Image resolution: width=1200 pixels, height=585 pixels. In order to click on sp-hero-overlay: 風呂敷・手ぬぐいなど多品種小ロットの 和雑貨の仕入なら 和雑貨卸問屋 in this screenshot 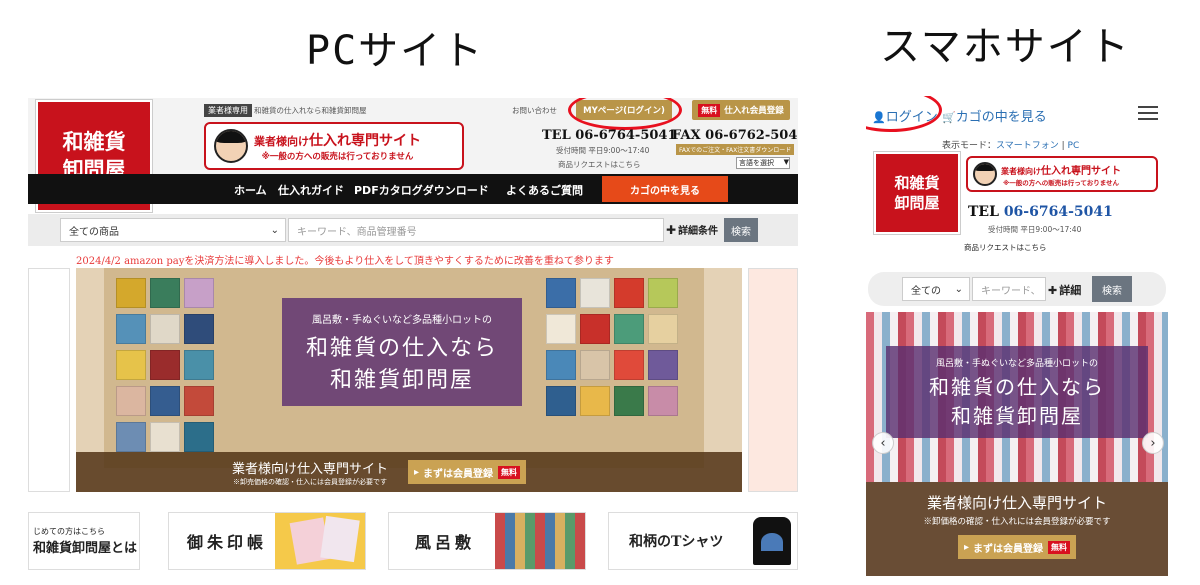, I will do `click(1017, 392)`.